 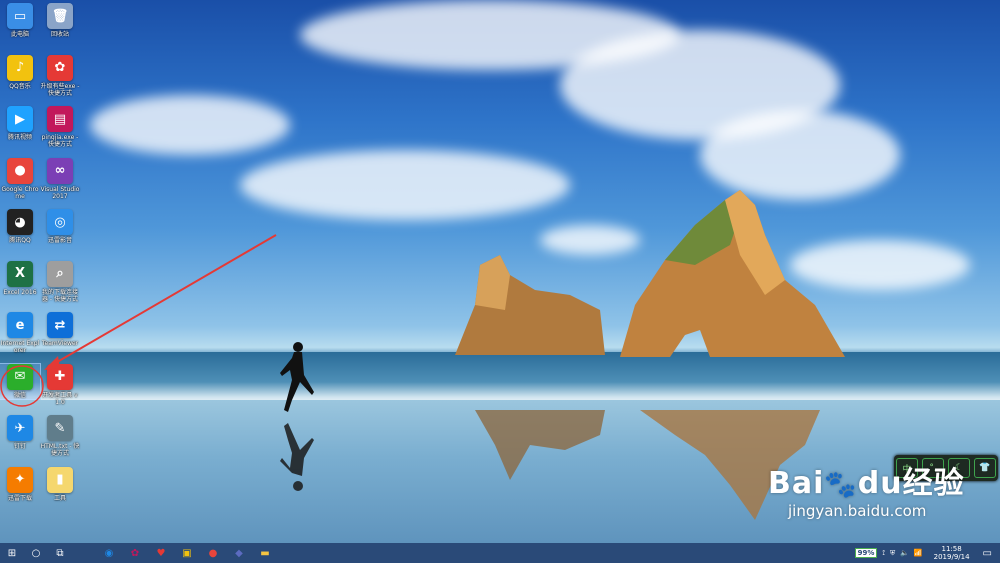 I want to click on taskbar-app-app2: ✿, so click(x=135, y=553).